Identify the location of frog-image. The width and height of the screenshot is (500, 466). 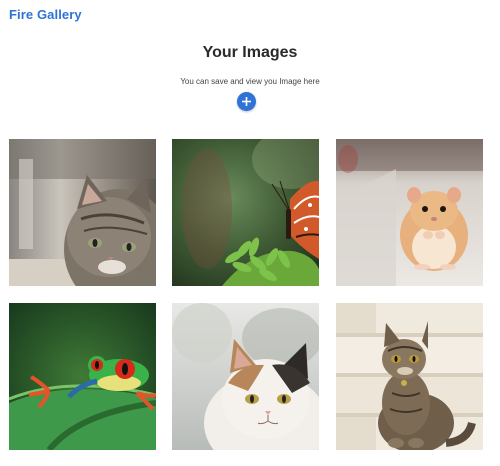
(82, 376).